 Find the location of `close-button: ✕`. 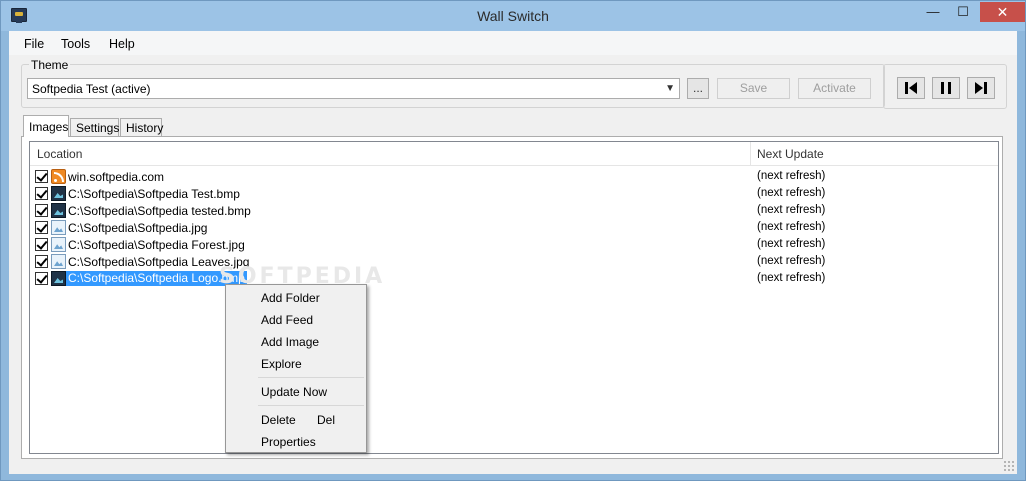

close-button: ✕ is located at coordinates (1002, 12).